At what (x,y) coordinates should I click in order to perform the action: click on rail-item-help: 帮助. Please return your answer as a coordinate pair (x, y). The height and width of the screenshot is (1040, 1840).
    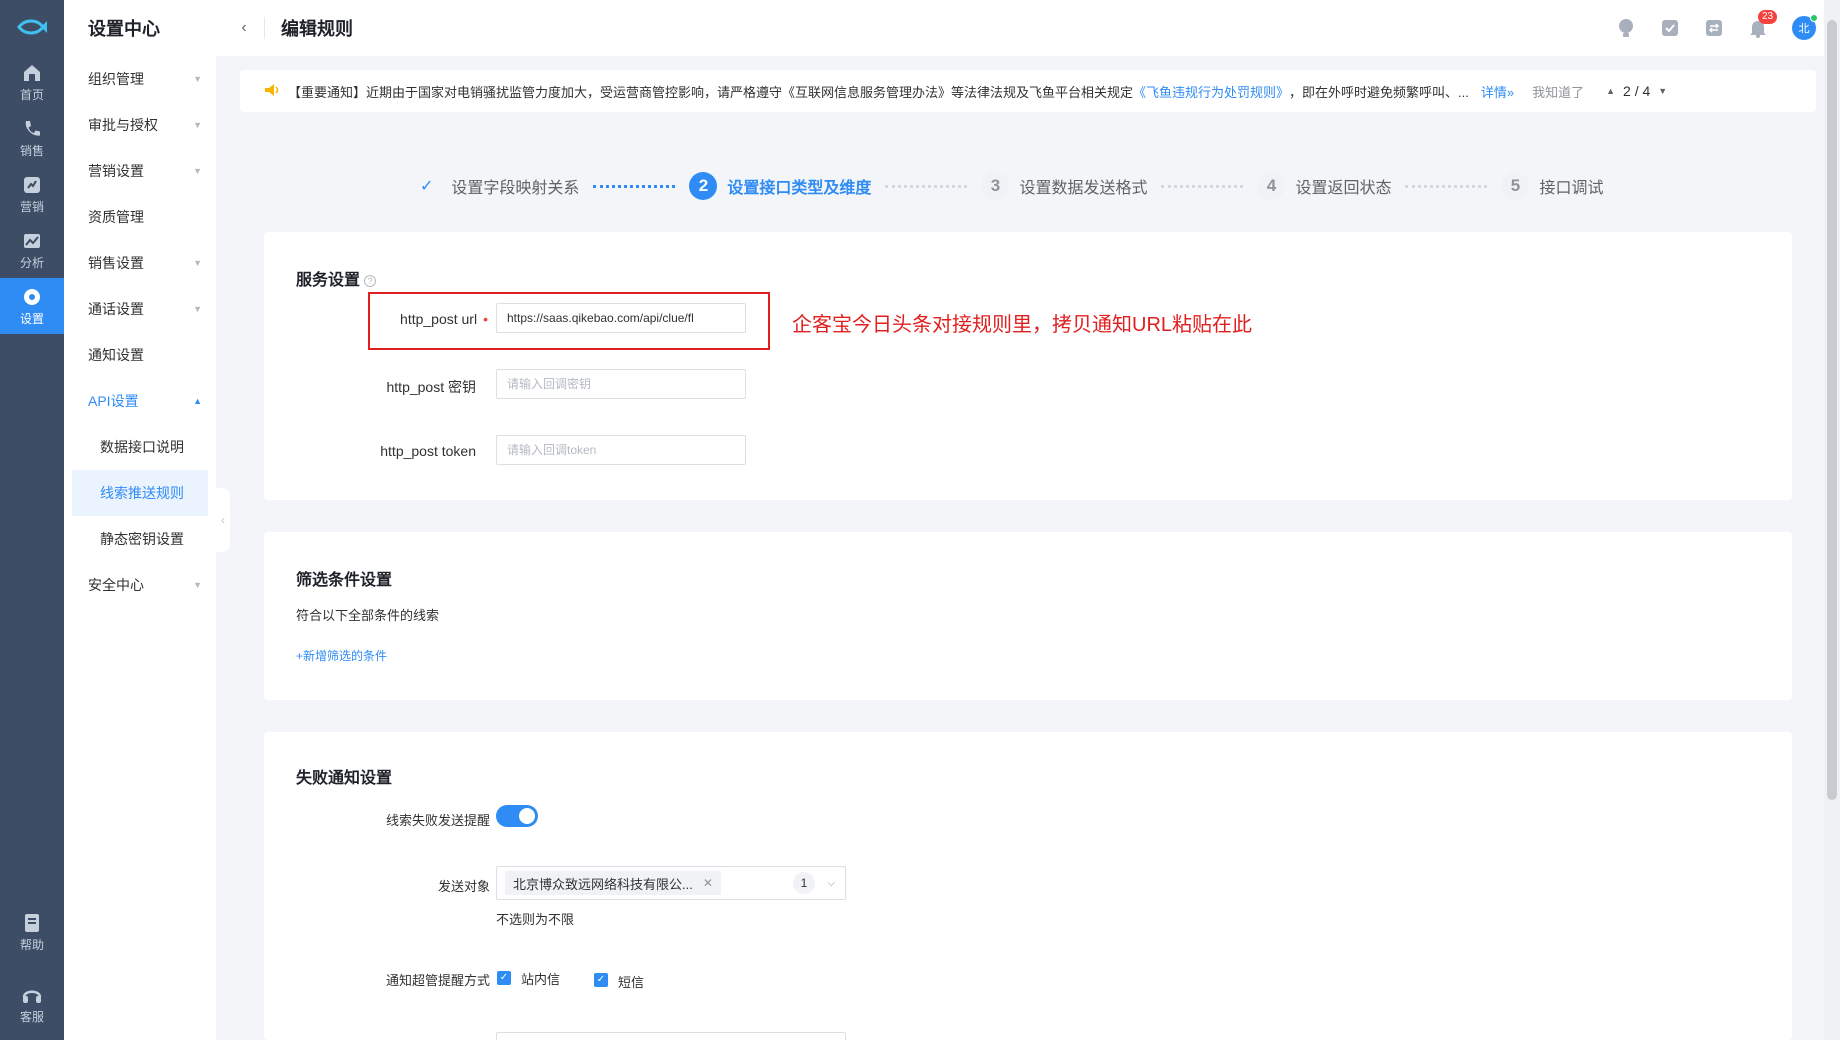
    Looking at the image, I should click on (32, 932).